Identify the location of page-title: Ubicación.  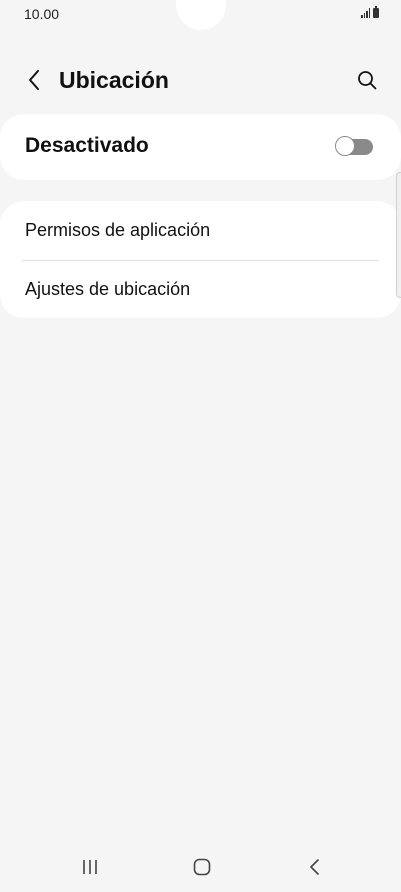
(114, 80).